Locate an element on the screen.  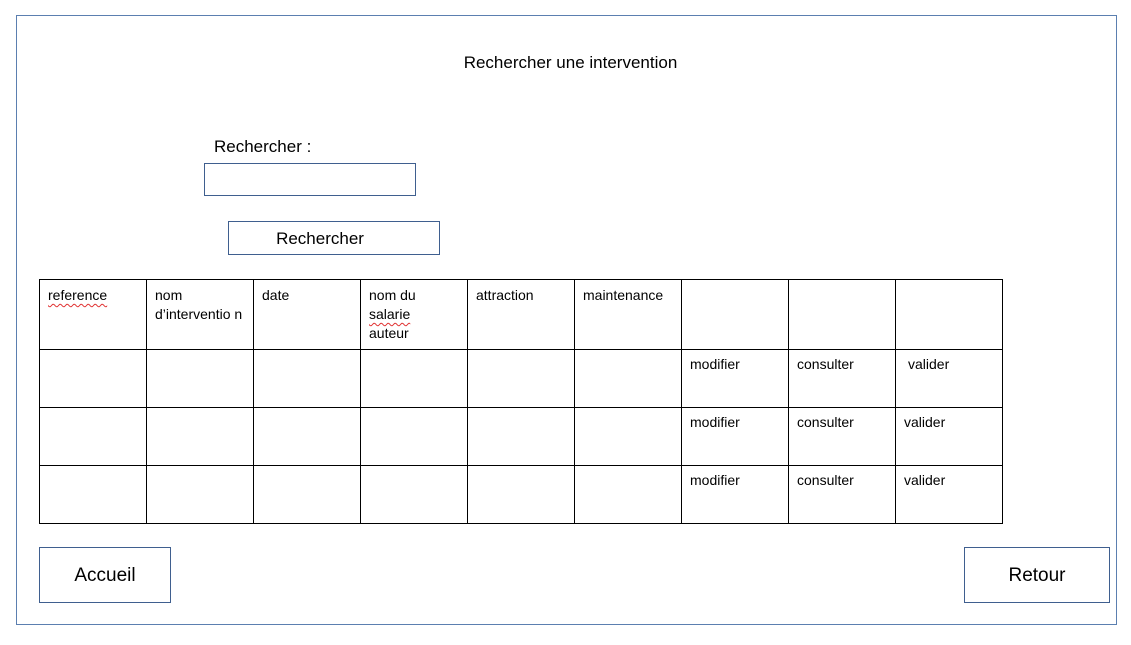
header-attraction: attraction is located at coordinates (521, 314).